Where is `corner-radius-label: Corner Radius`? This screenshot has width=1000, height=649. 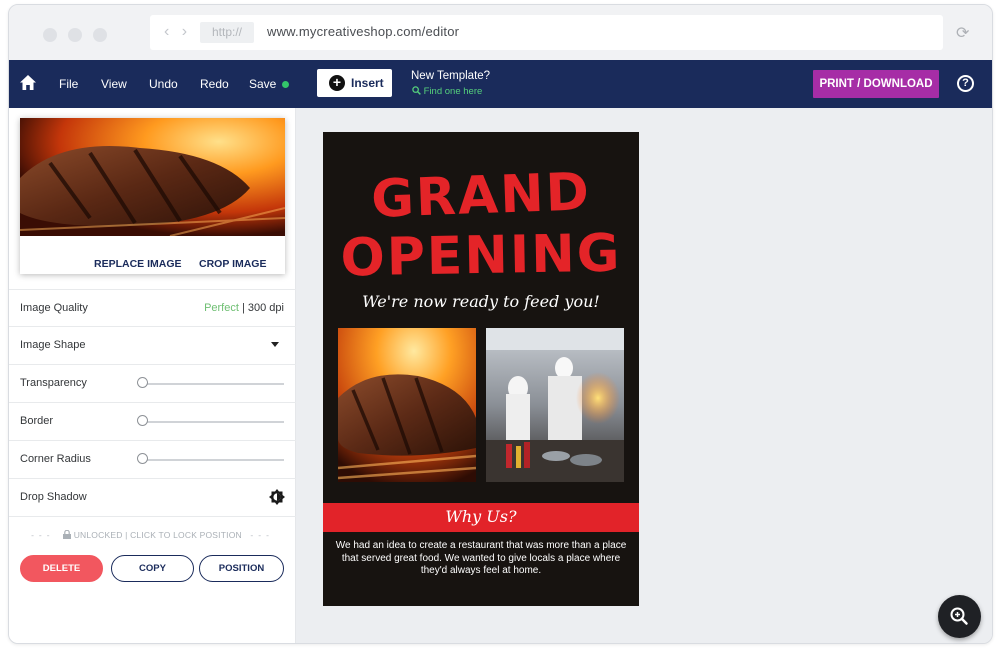 corner-radius-label: Corner Radius is located at coordinates (55, 459).